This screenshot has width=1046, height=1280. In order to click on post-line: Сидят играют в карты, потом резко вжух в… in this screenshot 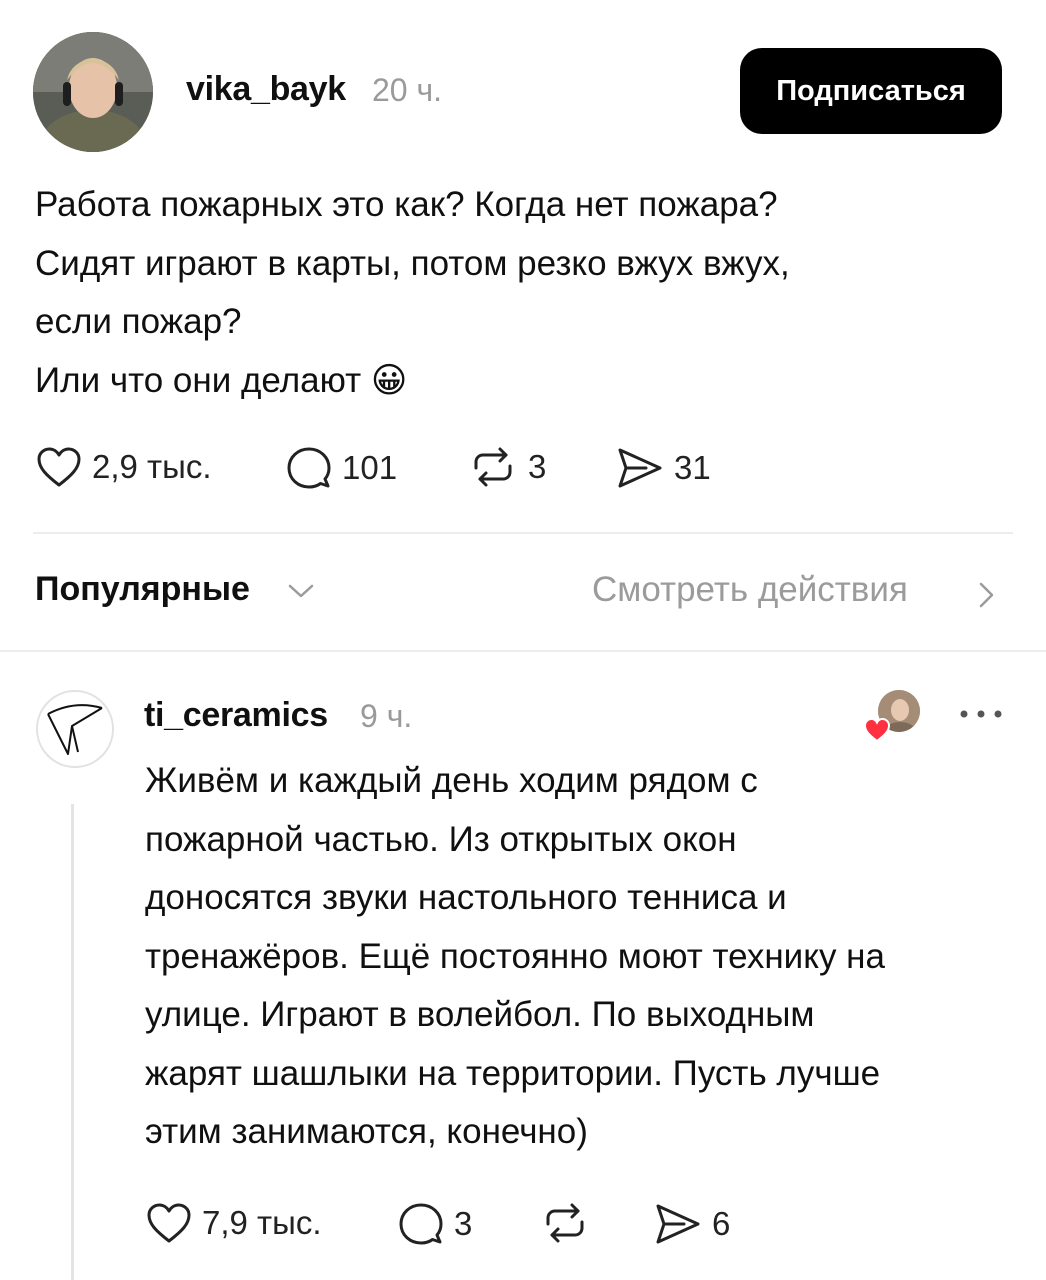, I will do `click(412, 263)`.